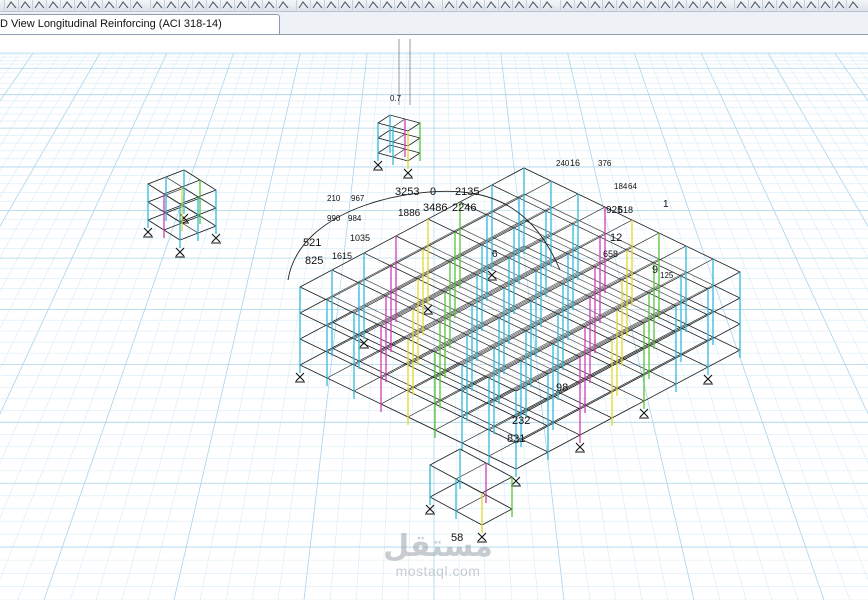 This screenshot has width=868, height=600. What do you see at coordinates (616, 238) in the screenshot?
I see `design-label: 12` at bounding box center [616, 238].